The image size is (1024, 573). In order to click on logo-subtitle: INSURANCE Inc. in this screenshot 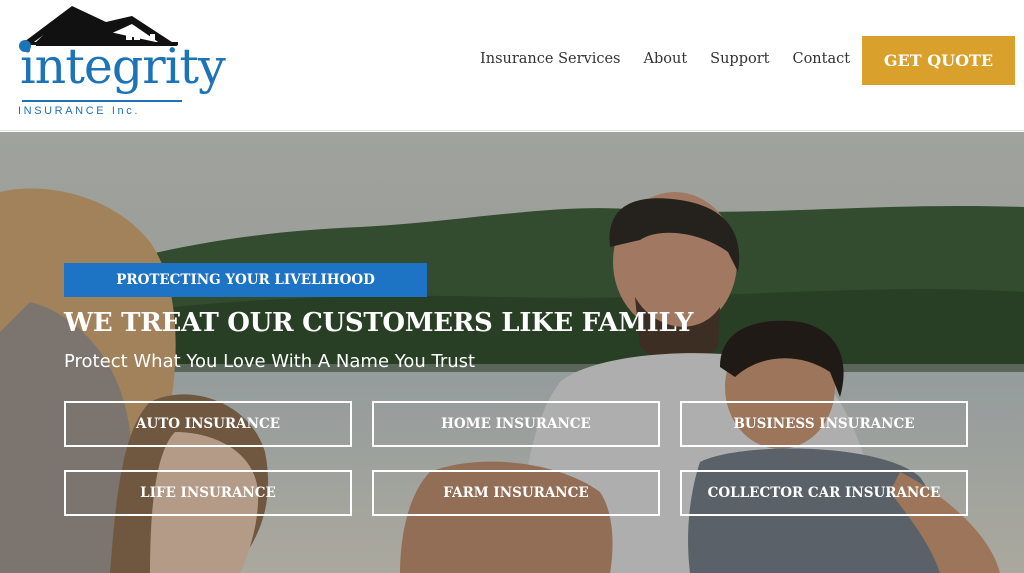, I will do `click(79, 111)`.